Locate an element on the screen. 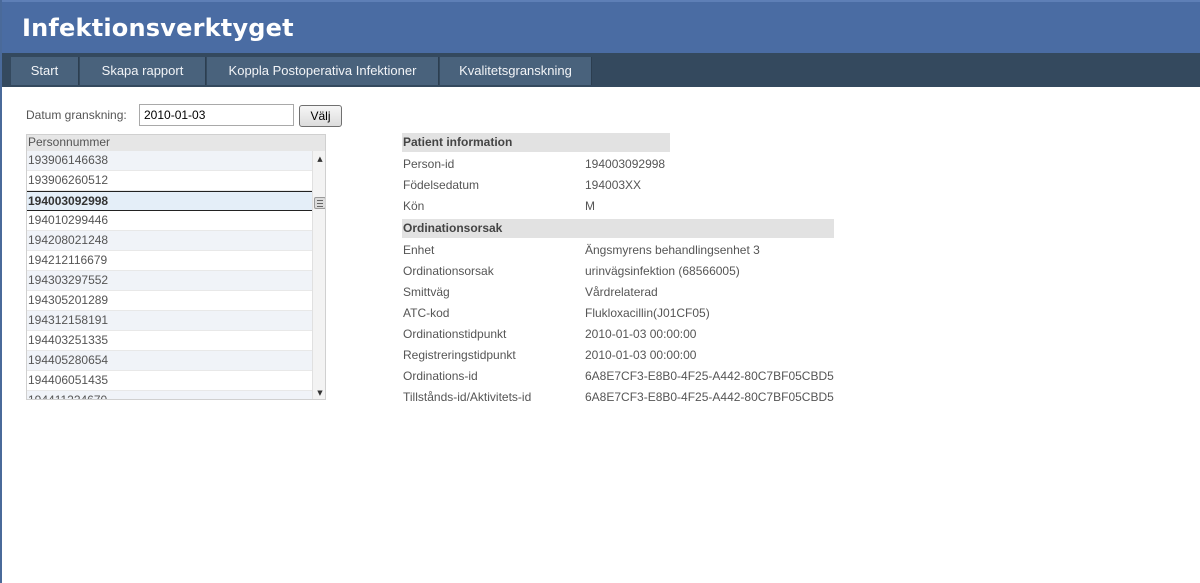  info-label: Registreringstidpunkt is located at coordinates (459, 355).